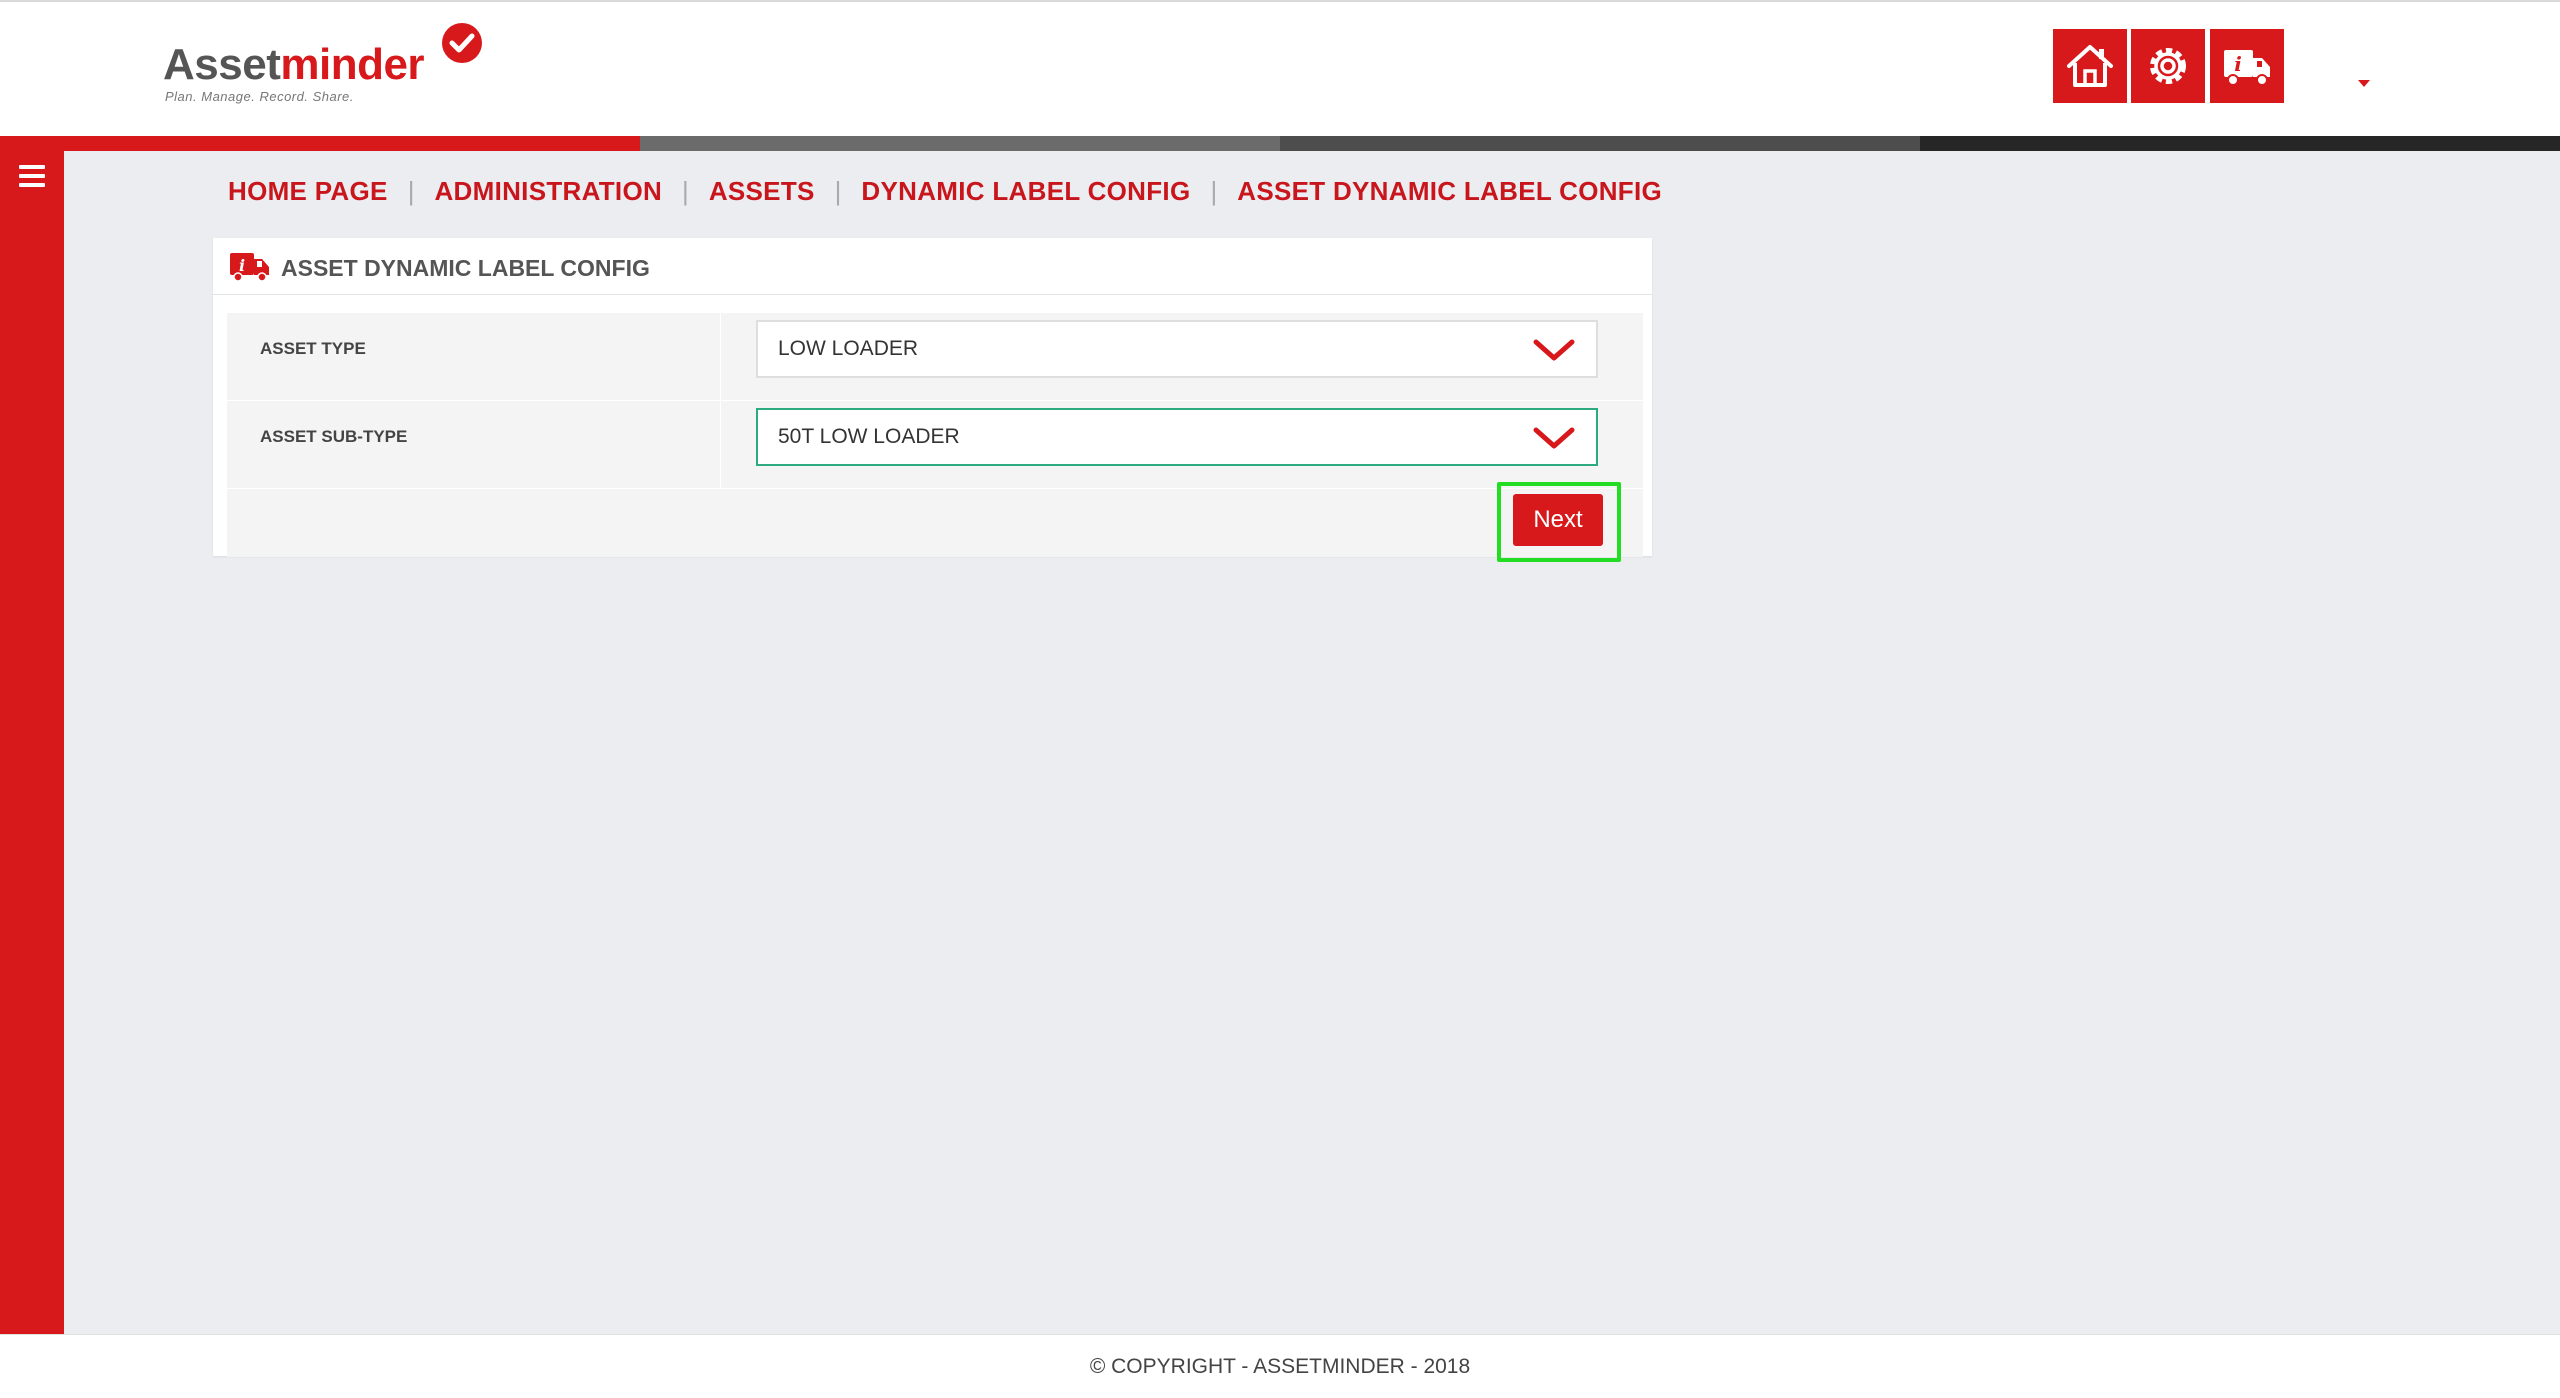 This screenshot has width=2560, height=1398. Describe the element at coordinates (932, 266) in the screenshot. I see `panel-header: i ASSET DYNAMIC LABEL CONFIG` at that location.